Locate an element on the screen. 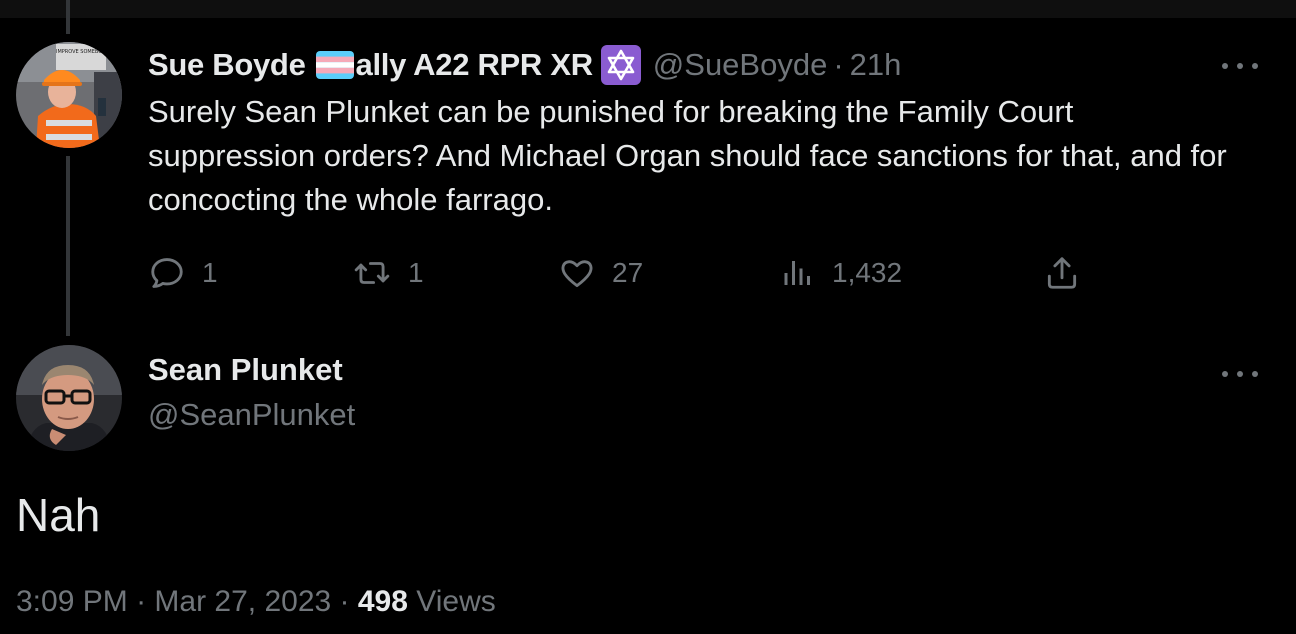 This screenshot has width=1296, height=634. avatar-sue-boyde: IMPROVE SOMEBOD is located at coordinates (69, 95).